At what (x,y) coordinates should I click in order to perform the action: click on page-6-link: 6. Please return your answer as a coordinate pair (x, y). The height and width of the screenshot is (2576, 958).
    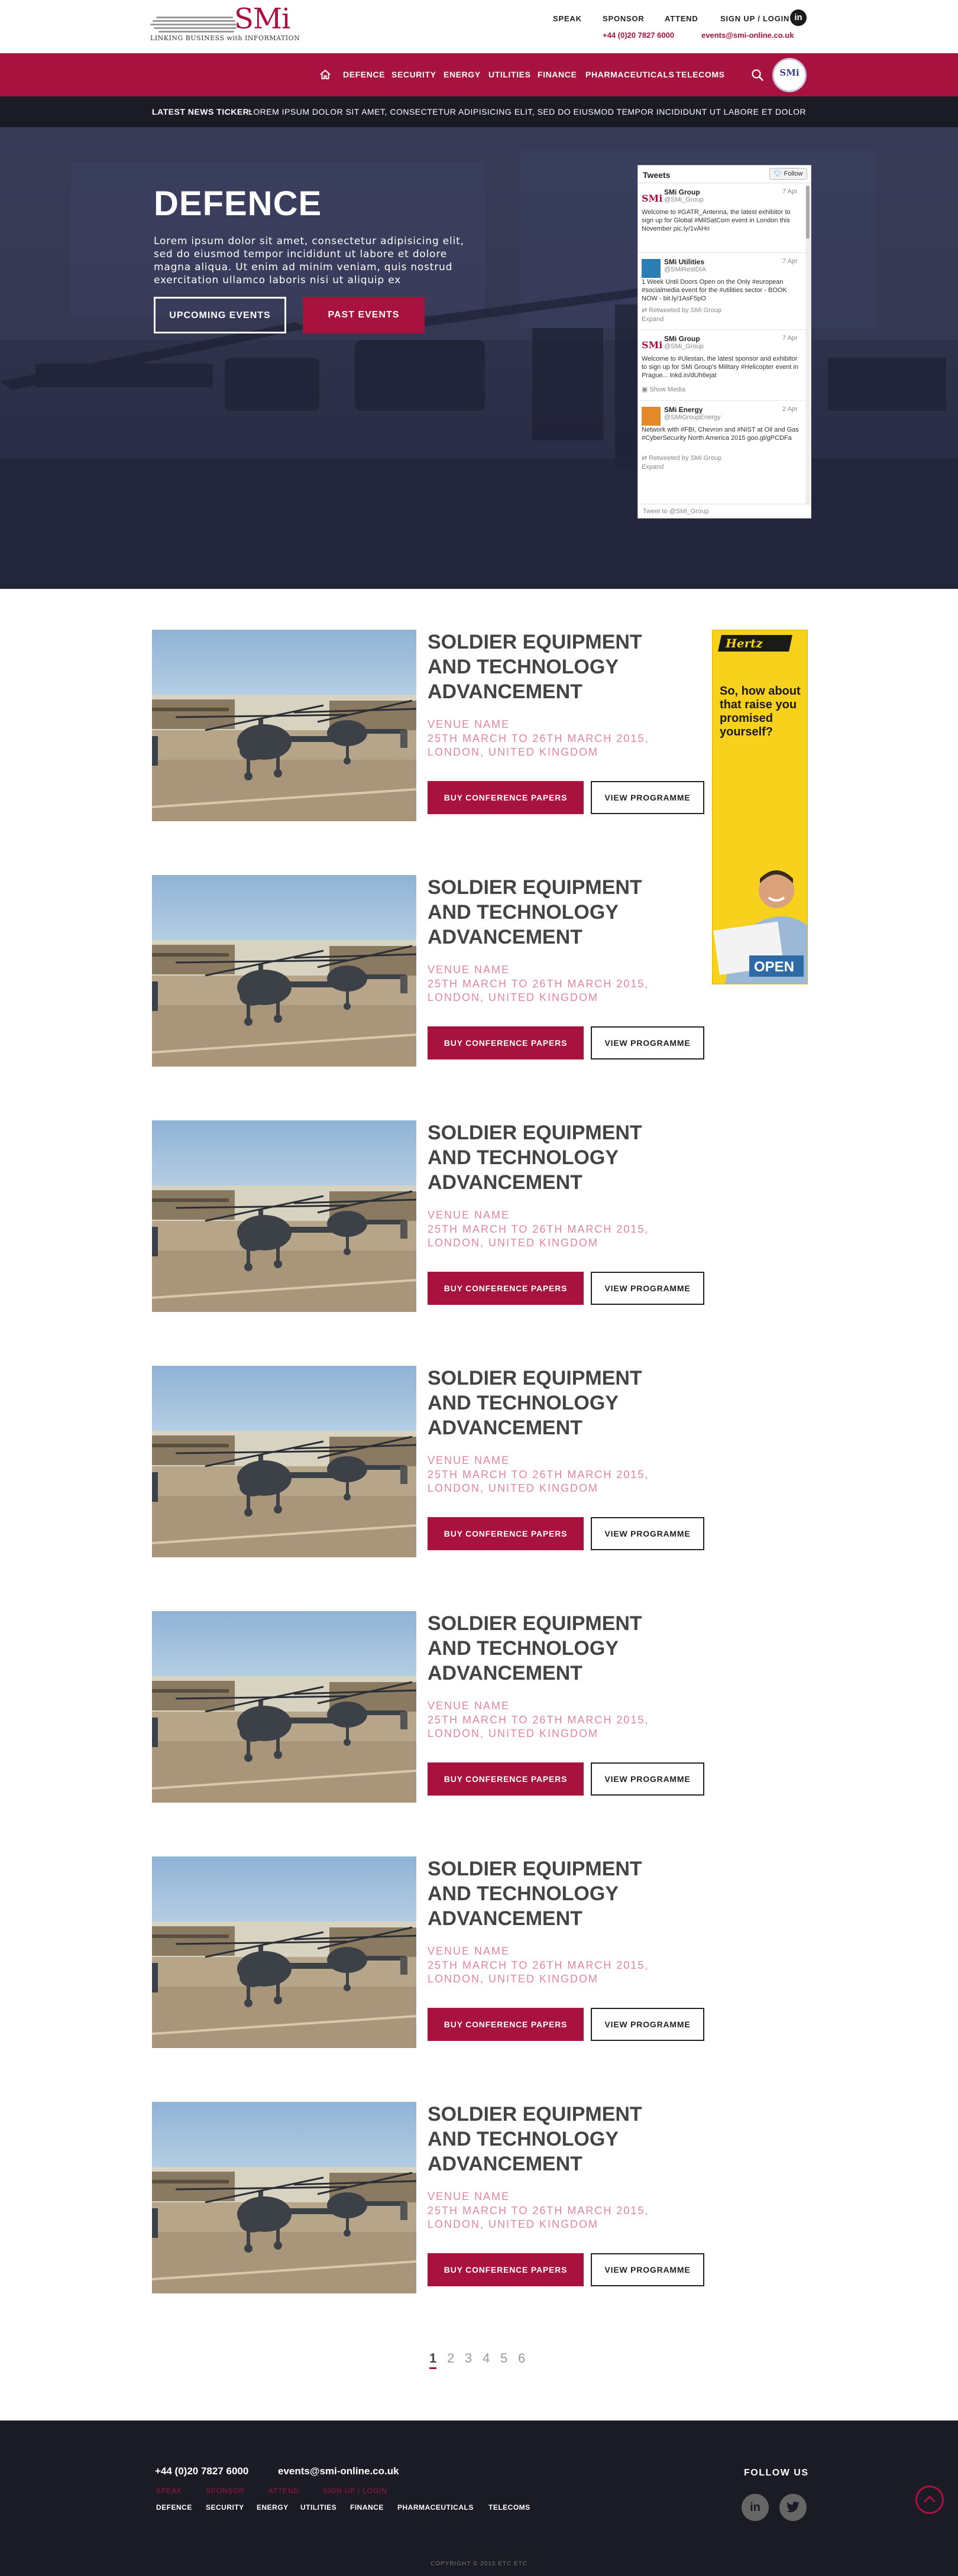
    Looking at the image, I should click on (521, 2358).